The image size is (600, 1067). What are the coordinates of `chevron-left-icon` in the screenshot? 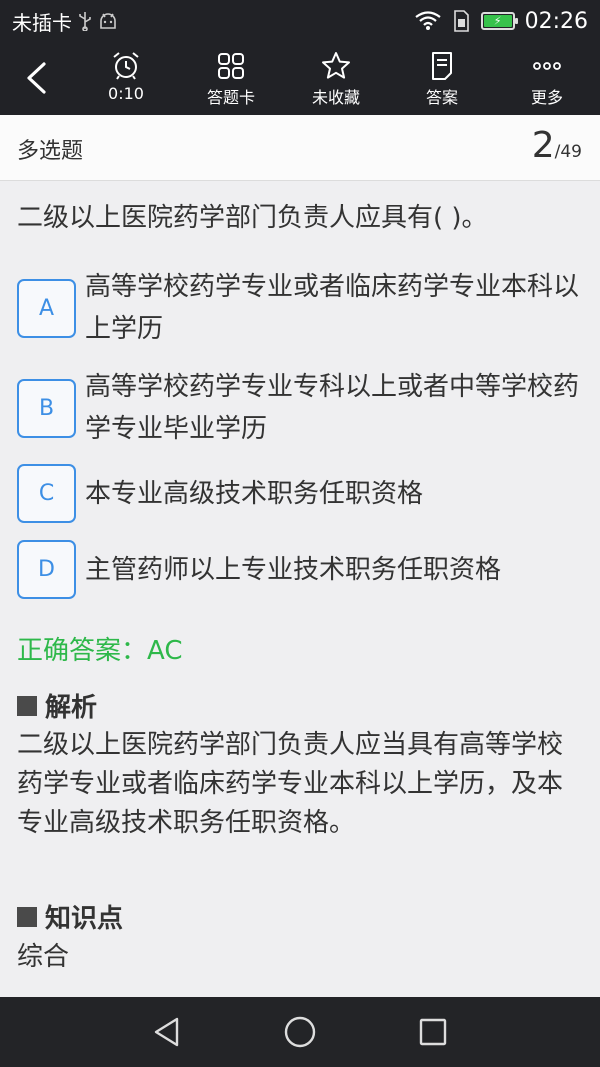 It's located at (36, 78).